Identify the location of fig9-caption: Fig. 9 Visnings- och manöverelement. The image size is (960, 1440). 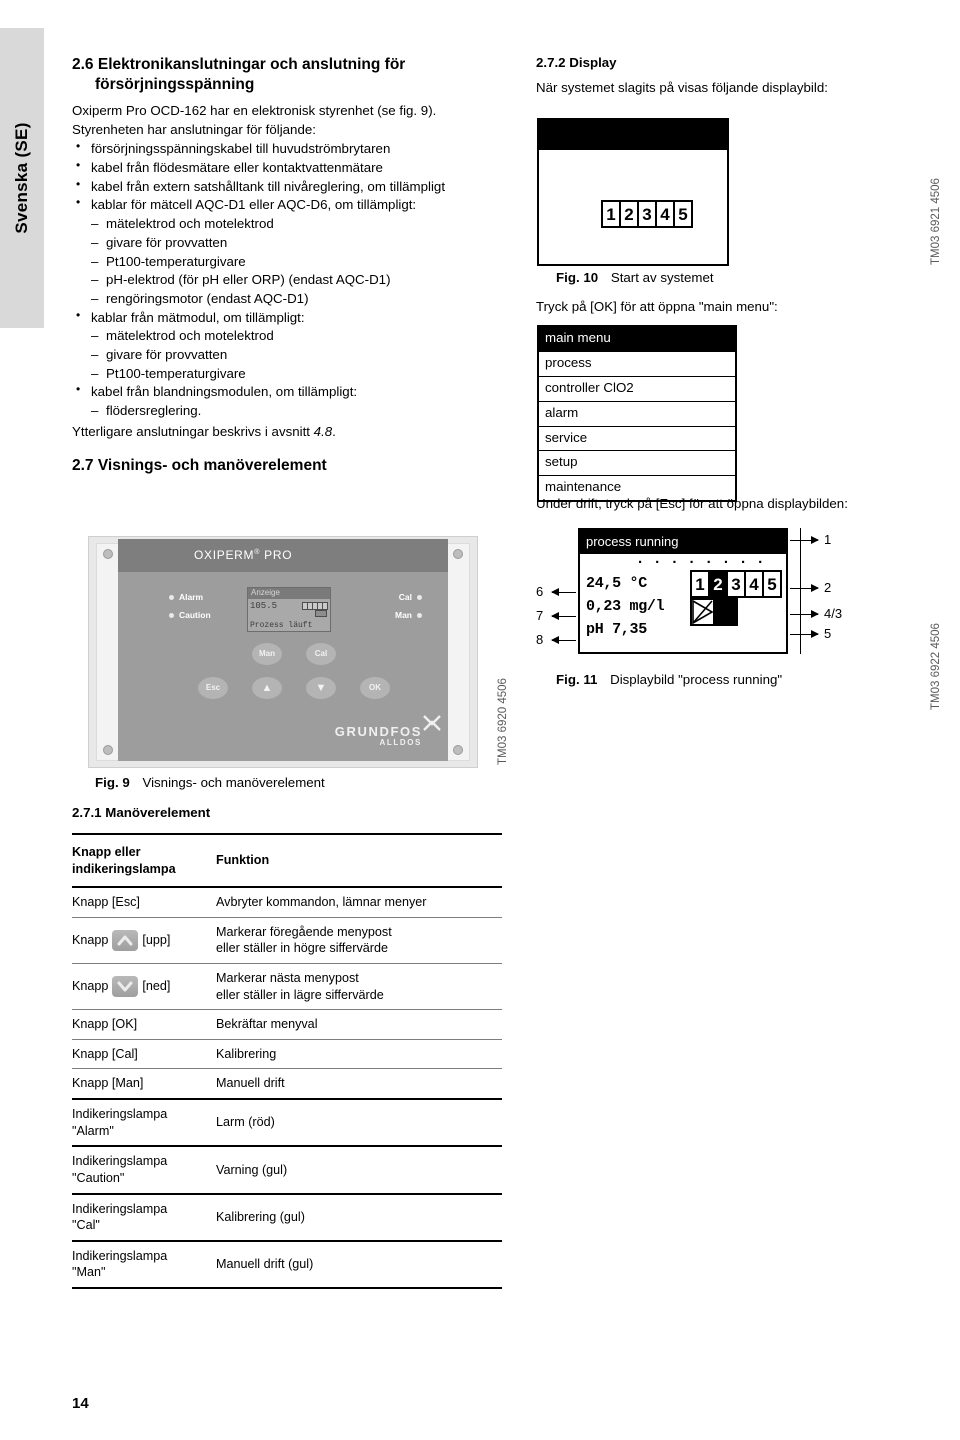
(210, 782).